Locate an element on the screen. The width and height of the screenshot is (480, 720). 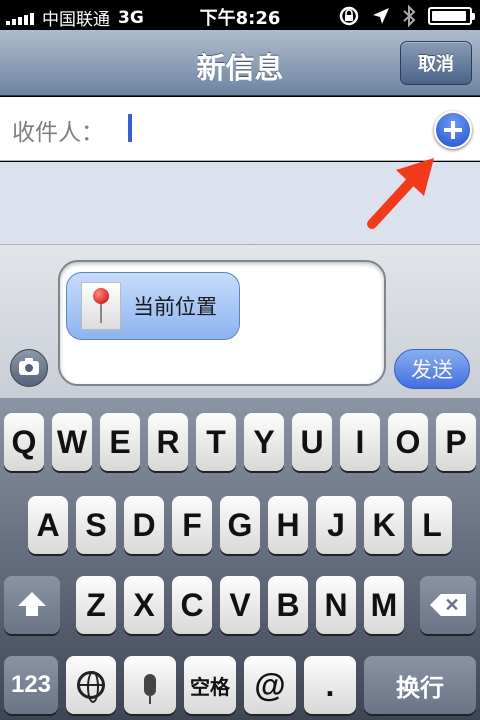
key-j: J is located at coordinates (336, 525).